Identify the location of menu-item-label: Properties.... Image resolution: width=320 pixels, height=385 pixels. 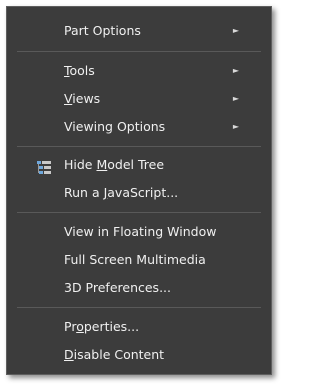
(102, 326).